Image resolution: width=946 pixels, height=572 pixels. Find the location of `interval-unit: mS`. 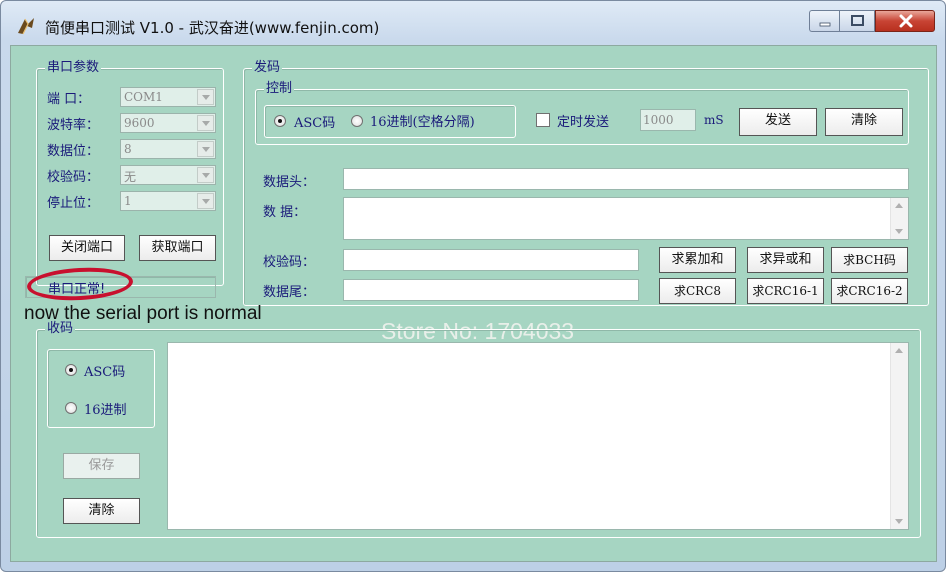

interval-unit: mS is located at coordinates (714, 120).